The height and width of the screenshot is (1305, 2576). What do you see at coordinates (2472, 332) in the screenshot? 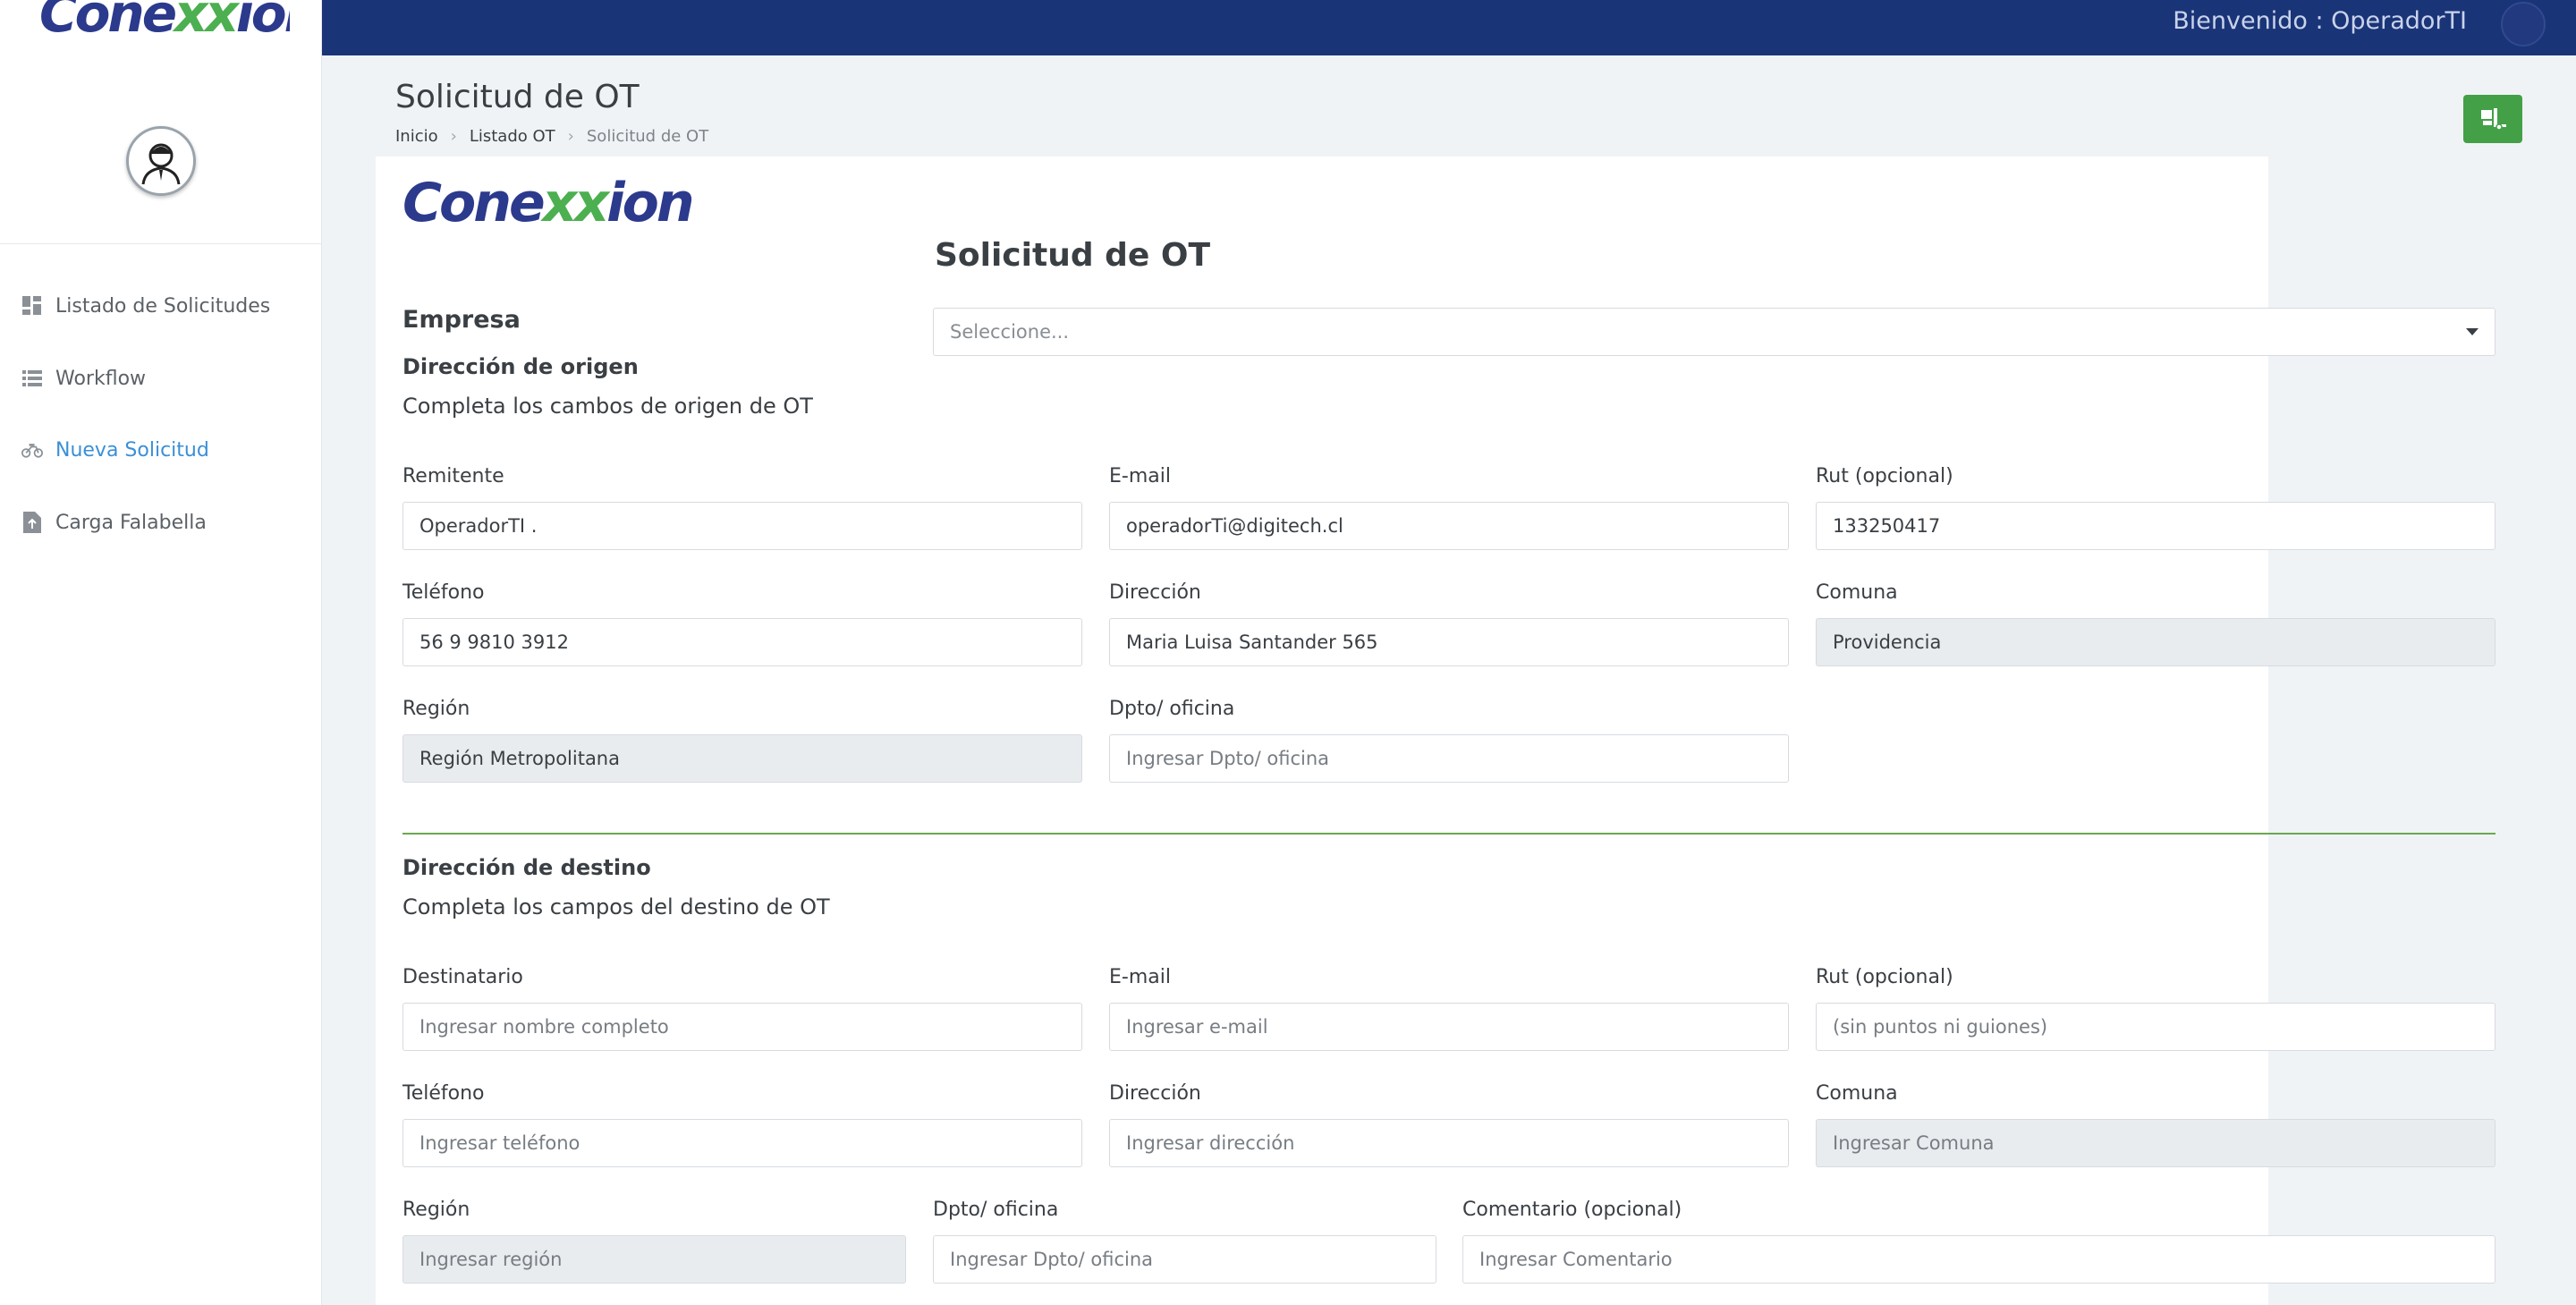
I see `caret-down-icon` at bounding box center [2472, 332].